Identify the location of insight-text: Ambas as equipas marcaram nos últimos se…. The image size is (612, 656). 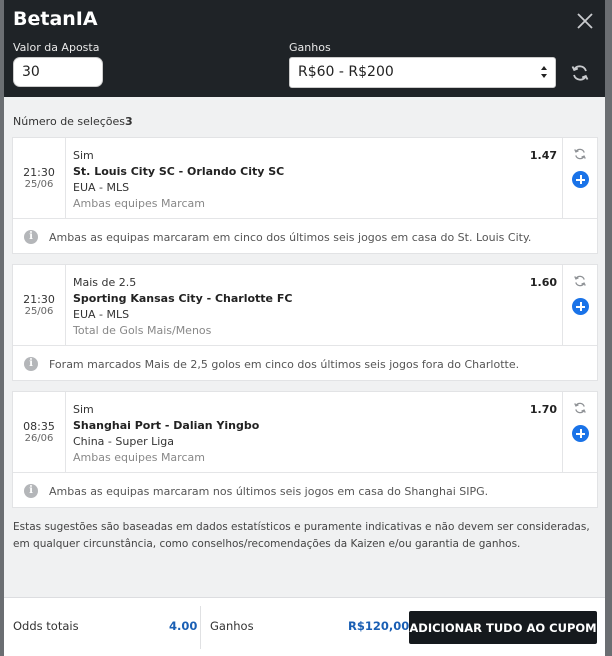
(269, 491).